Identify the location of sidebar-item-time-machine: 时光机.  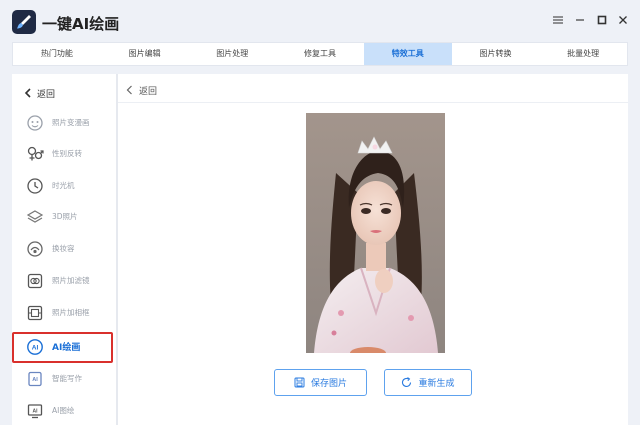
(65, 186).